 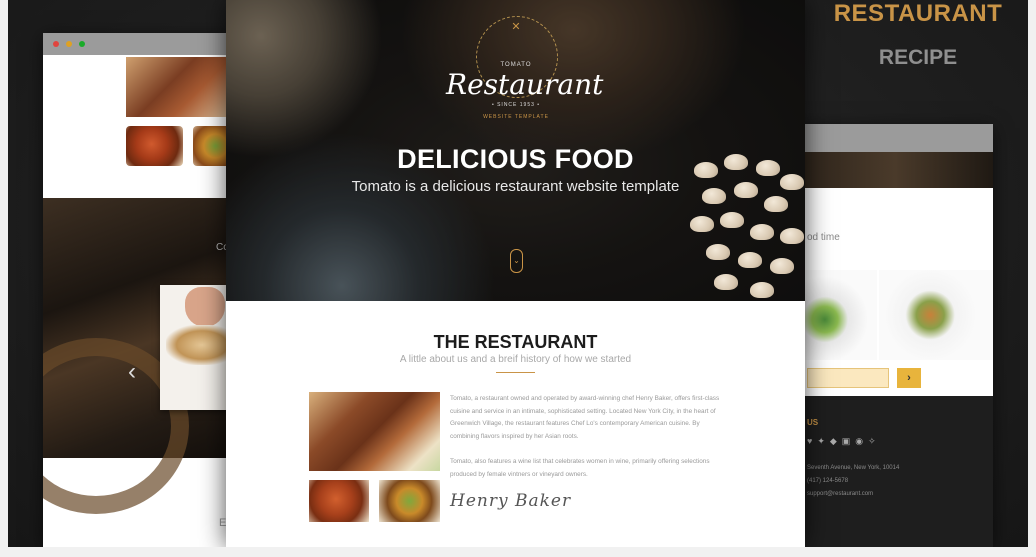 I want to click on logo-tagline: WEBSITE TEMPLATE, so click(x=516, y=117).